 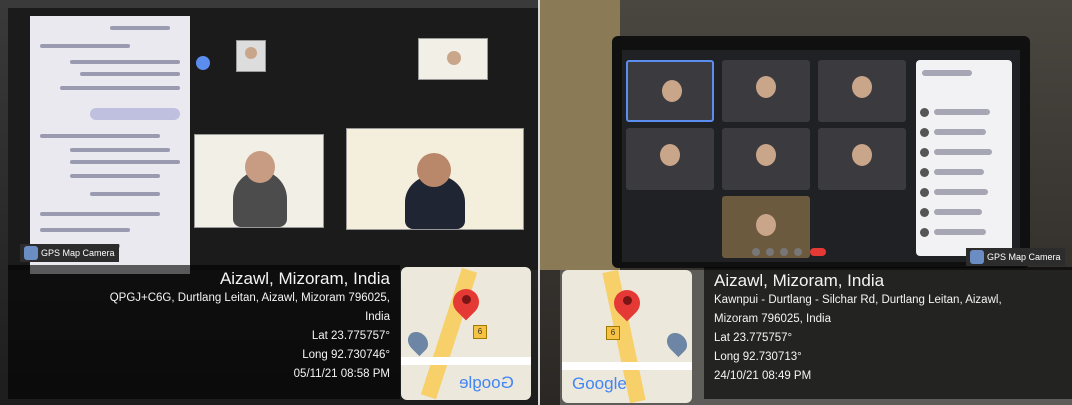 I want to click on participant-avatar, so click(x=203, y=63).